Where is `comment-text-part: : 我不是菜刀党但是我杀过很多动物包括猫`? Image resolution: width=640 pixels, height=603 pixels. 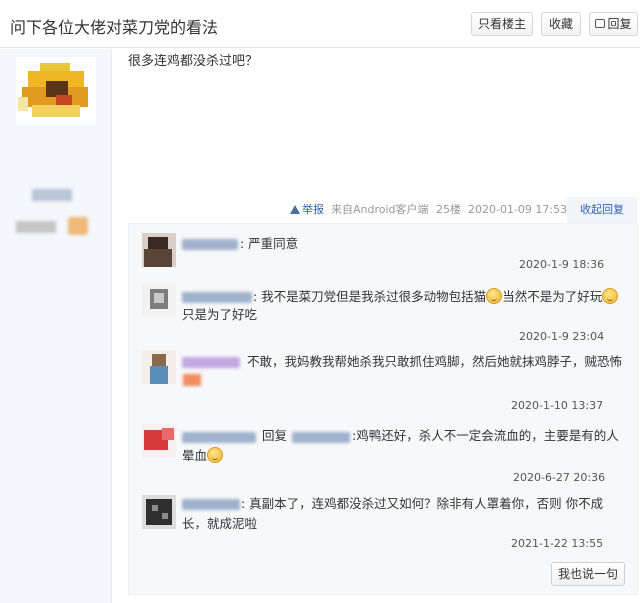 comment-text-part: : 我不是菜刀党但是我杀过很多动物包括猫 is located at coordinates (370, 296).